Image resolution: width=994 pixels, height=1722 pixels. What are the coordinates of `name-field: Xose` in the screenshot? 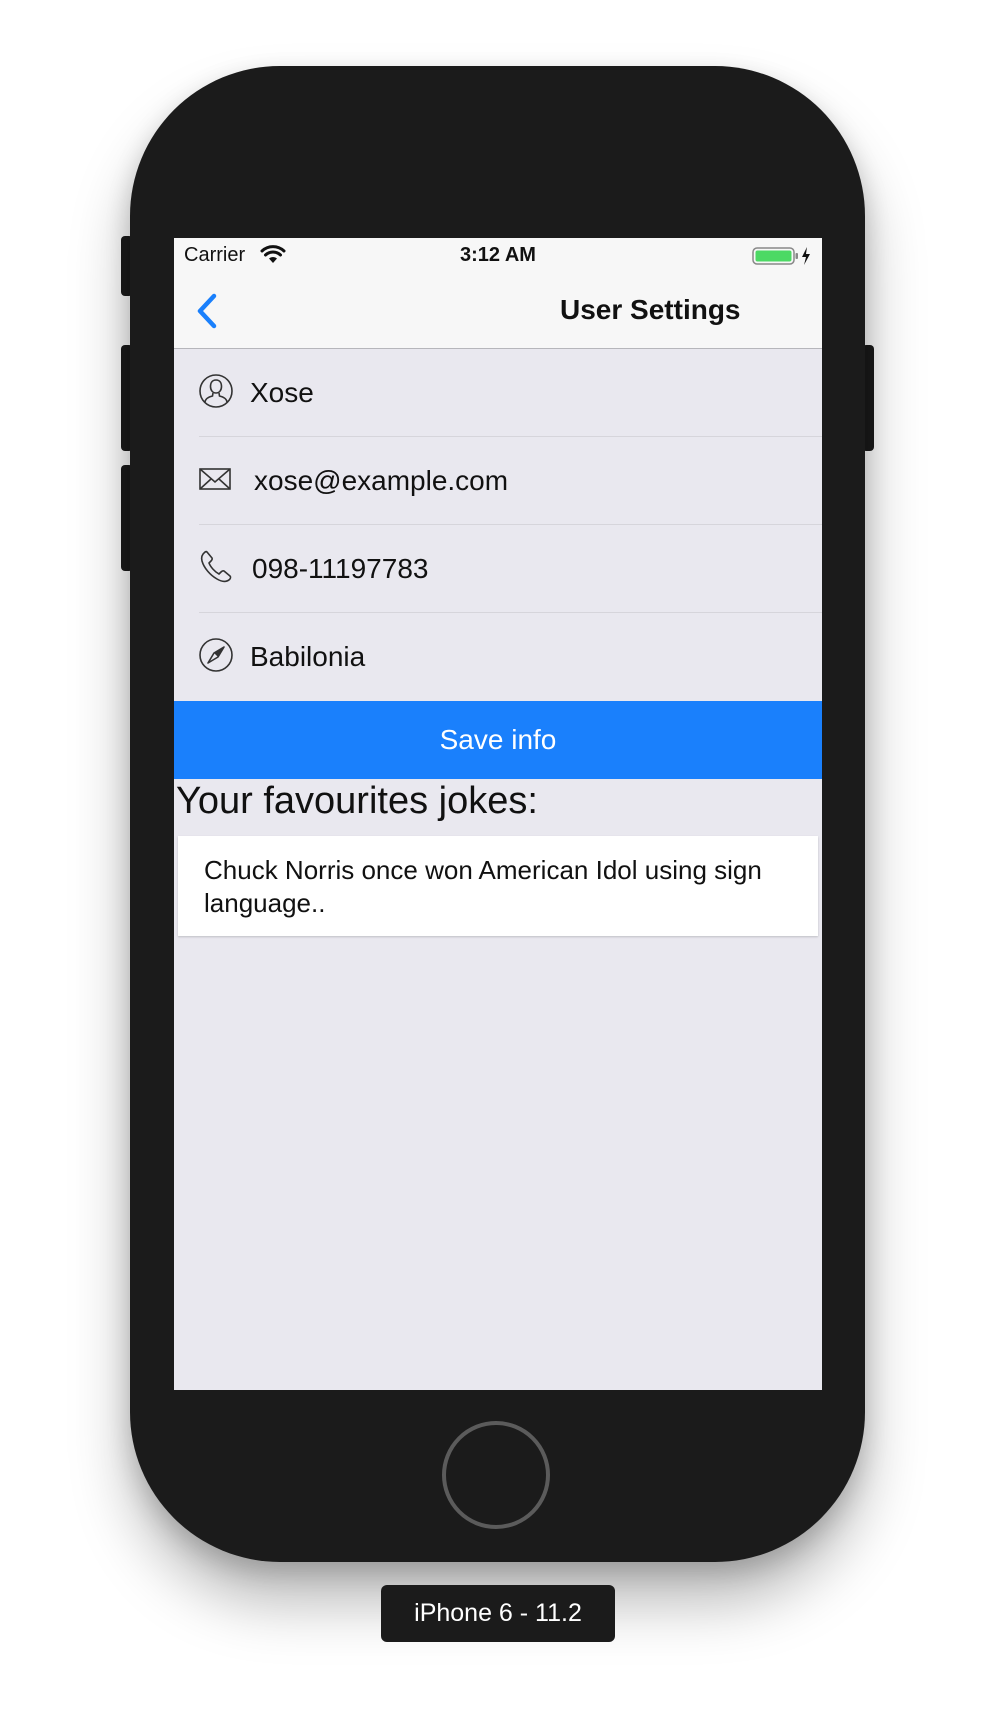 It's located at (282, 393).